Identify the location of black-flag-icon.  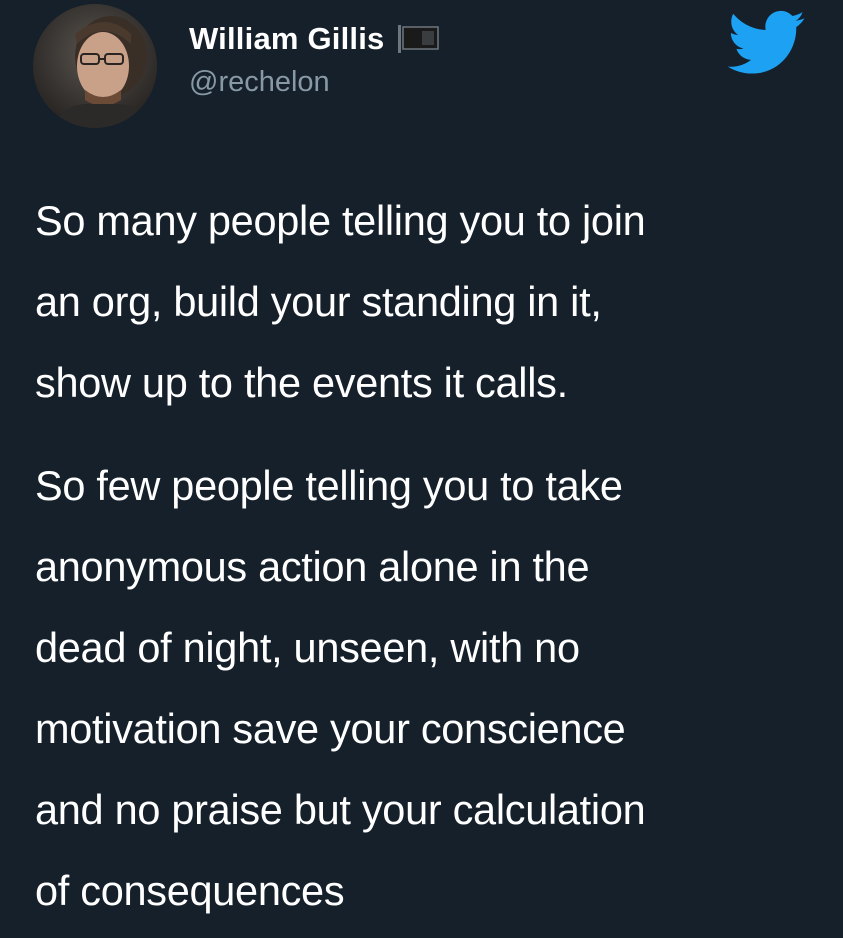
(419, 39).